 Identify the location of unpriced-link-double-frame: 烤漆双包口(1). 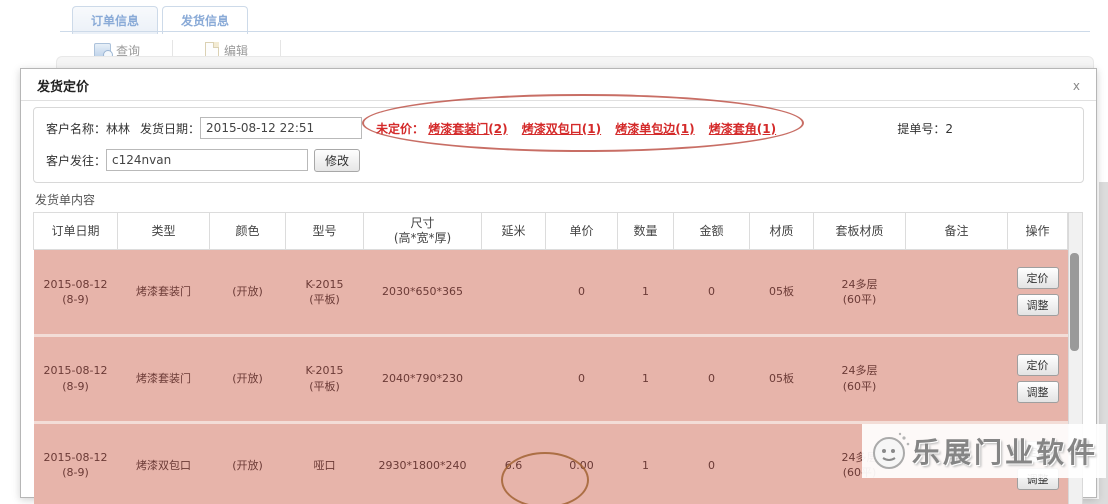
(561, 129).